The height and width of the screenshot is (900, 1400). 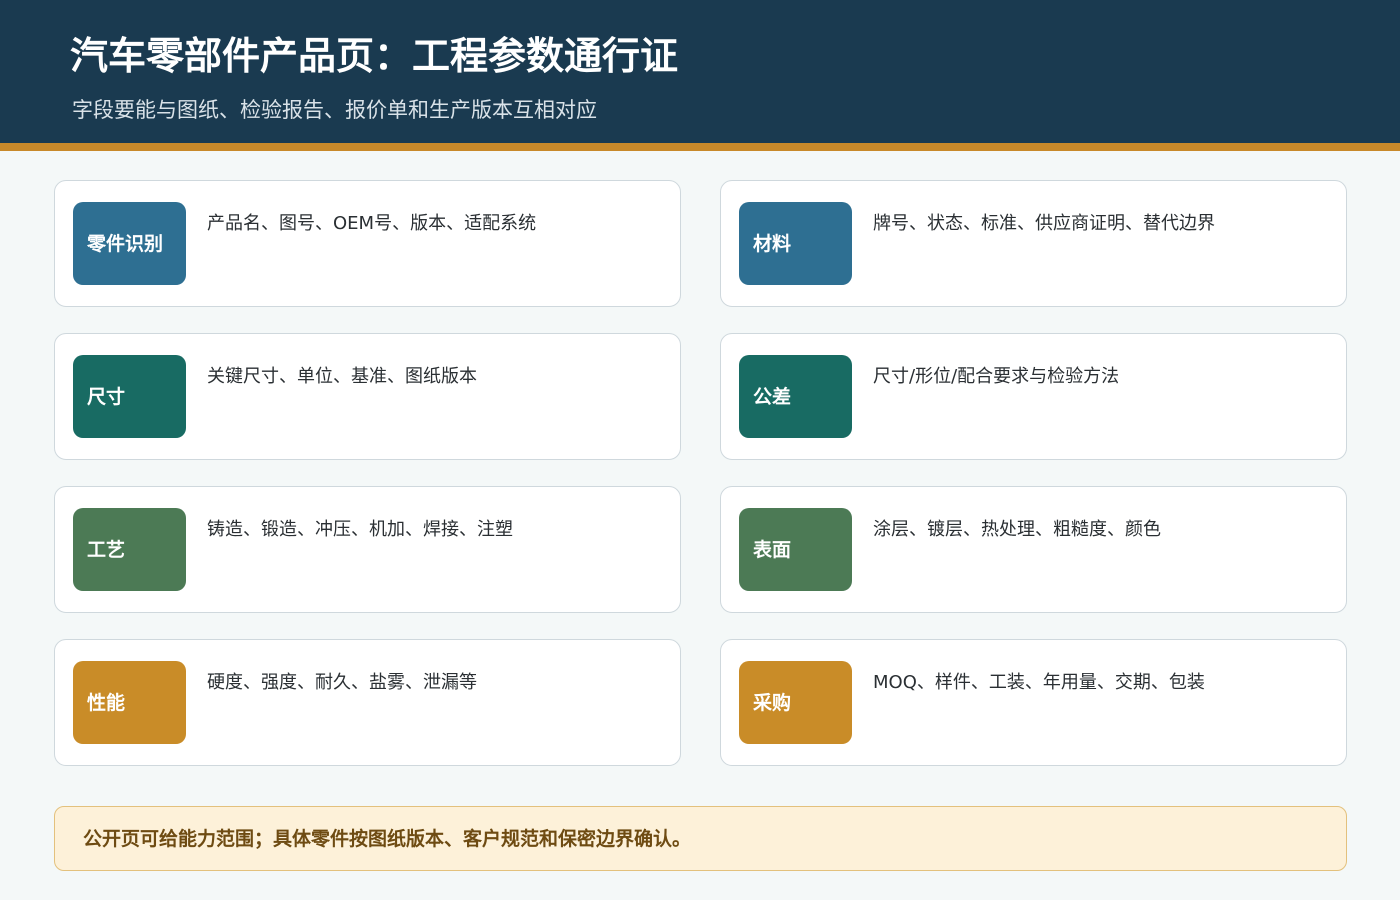 I want to click on card-tag: 材料, so click(x=795, y=243).